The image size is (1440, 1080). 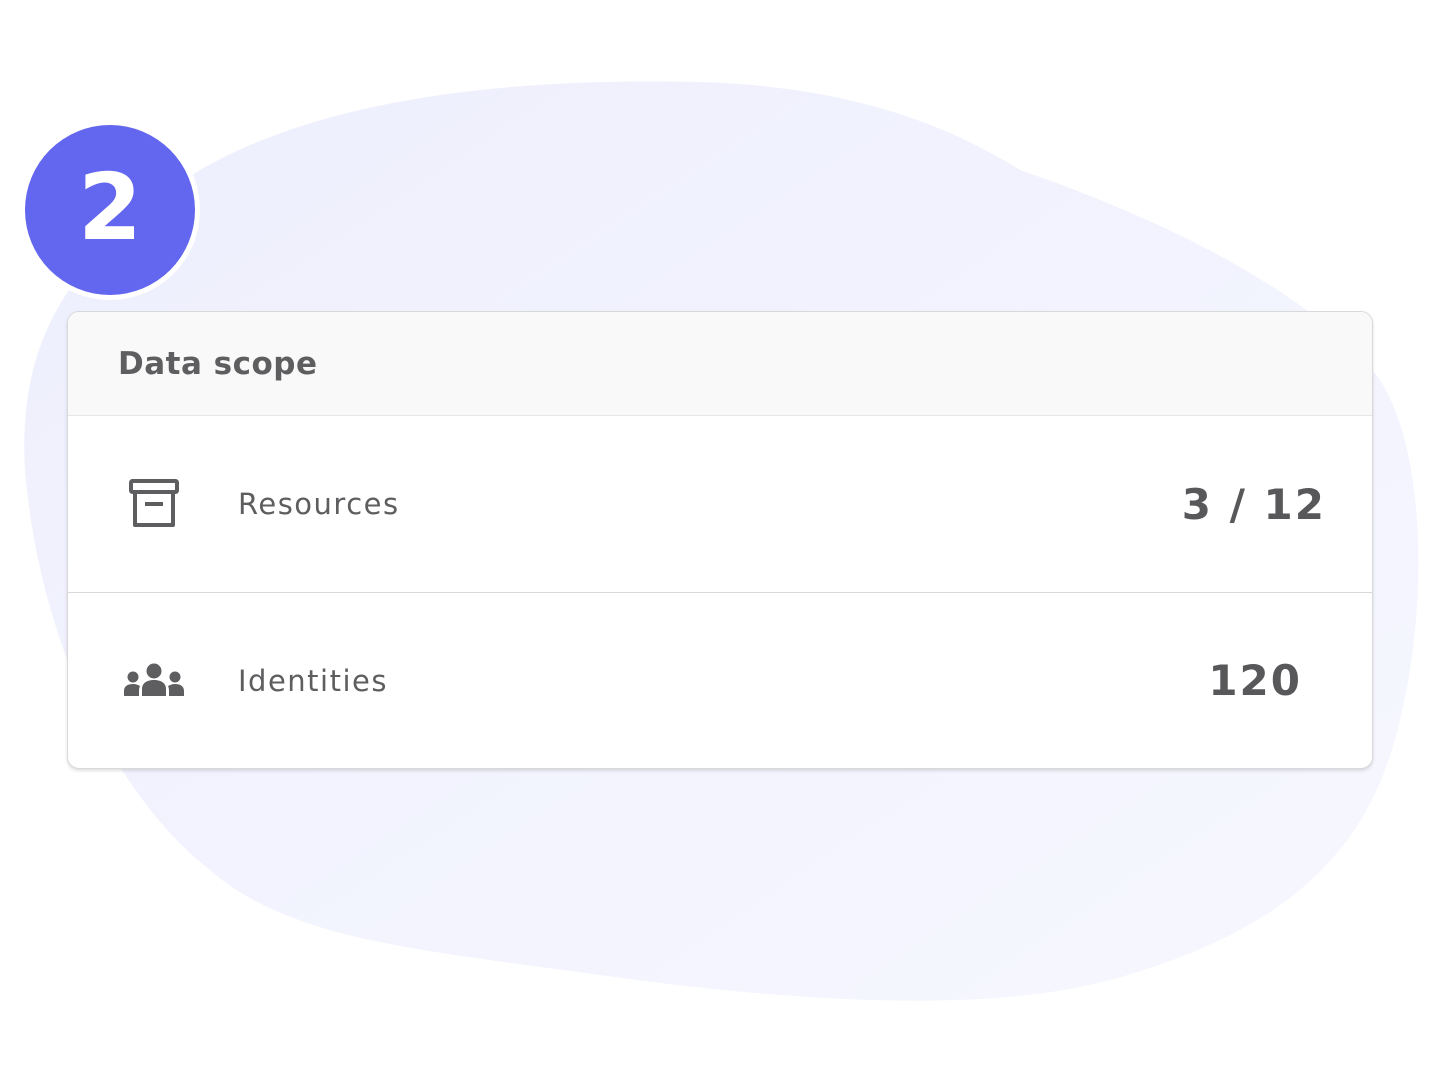 What do you see at coordinates (720, 364) in the screenshot?
I see `card-header: Data scope` at bounding box center [720, 364].